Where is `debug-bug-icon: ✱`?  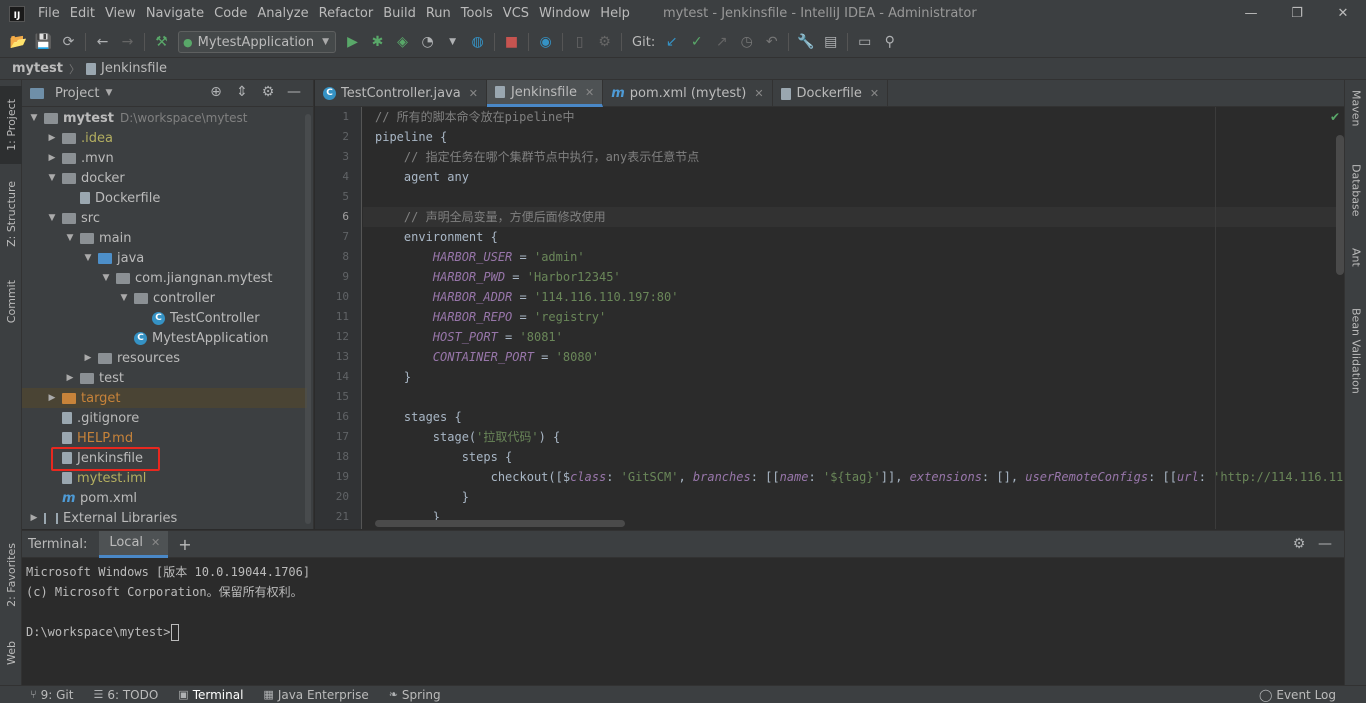
debug-bug-icon: ✱ is located at coordinates (377, 42).